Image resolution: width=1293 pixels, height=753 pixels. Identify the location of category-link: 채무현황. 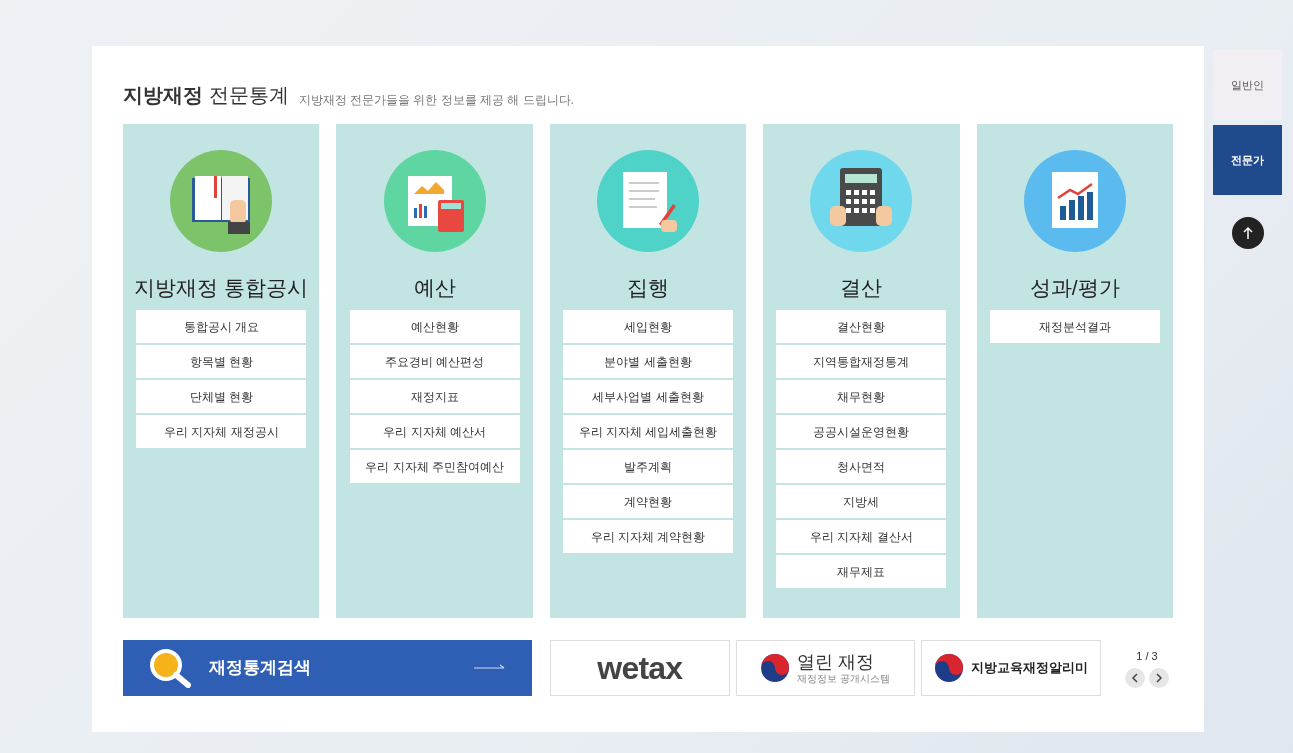
(861, 396).